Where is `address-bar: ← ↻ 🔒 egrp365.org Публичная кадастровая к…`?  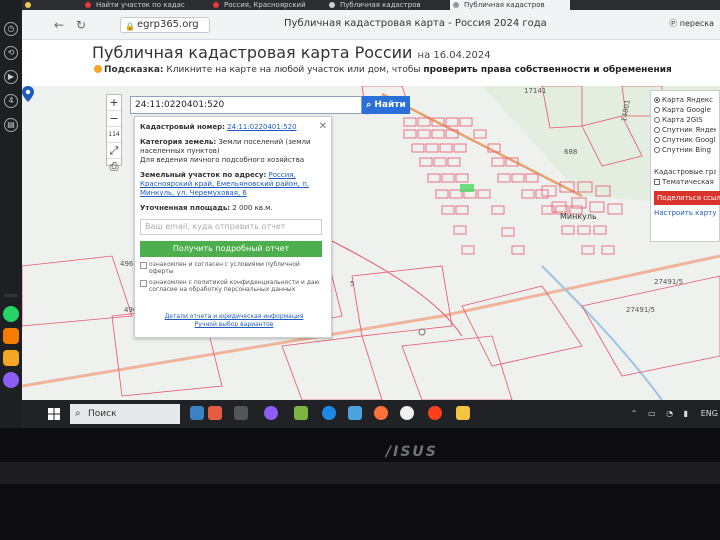
address-bar: ← ↻ 🔒 egrp365.org Публичная кадастровая к… is located at coordinates (371, 25).